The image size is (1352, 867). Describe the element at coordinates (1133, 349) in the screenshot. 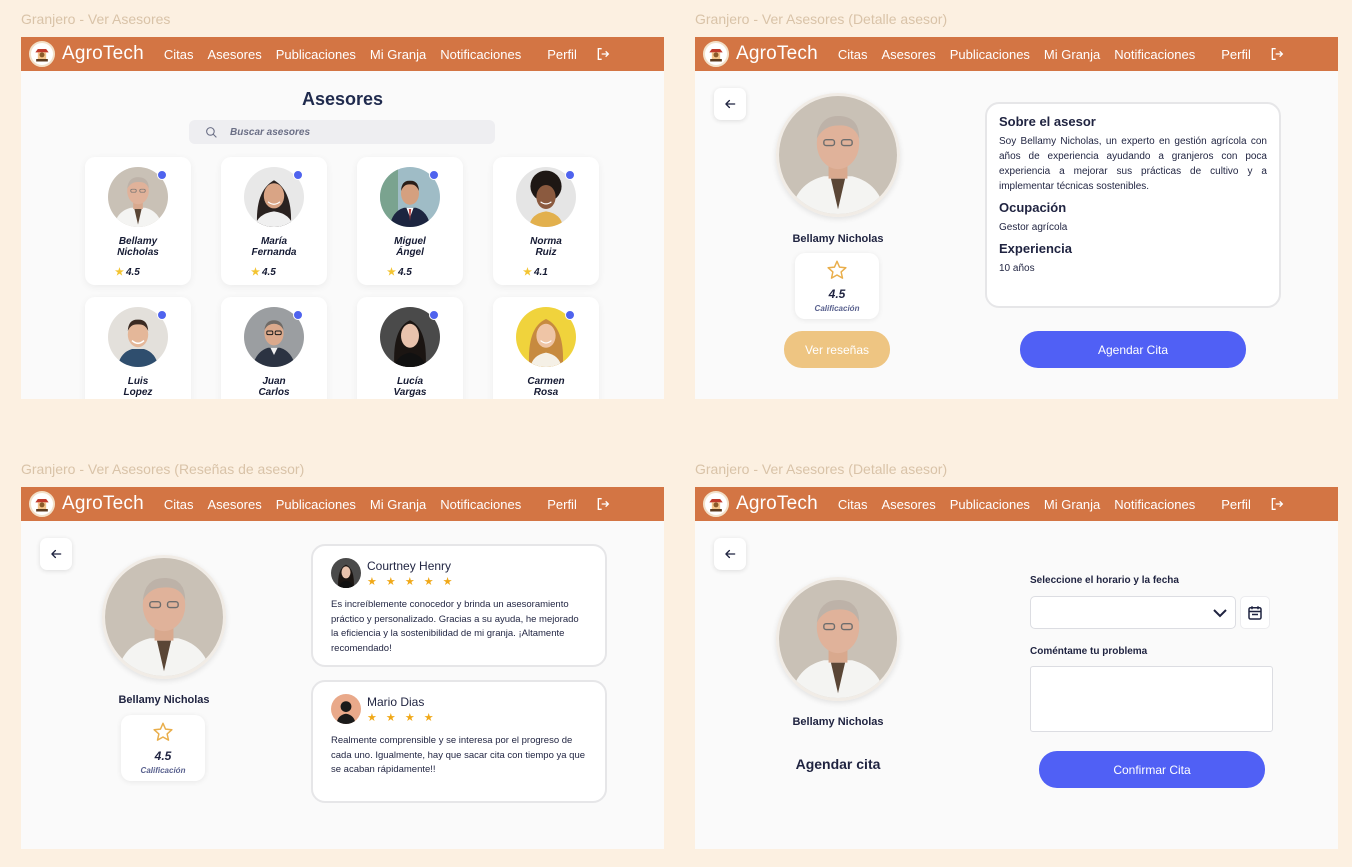

I see `schedule-button: Agendar Cita` at that location.